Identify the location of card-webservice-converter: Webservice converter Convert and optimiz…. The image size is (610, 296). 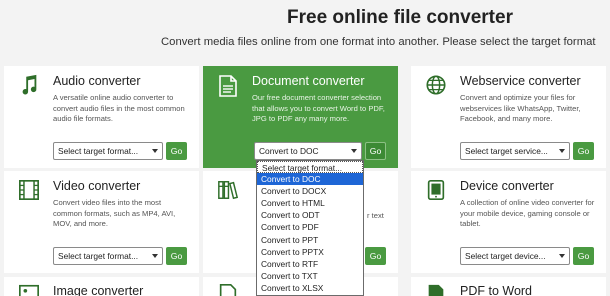
(508, 117).